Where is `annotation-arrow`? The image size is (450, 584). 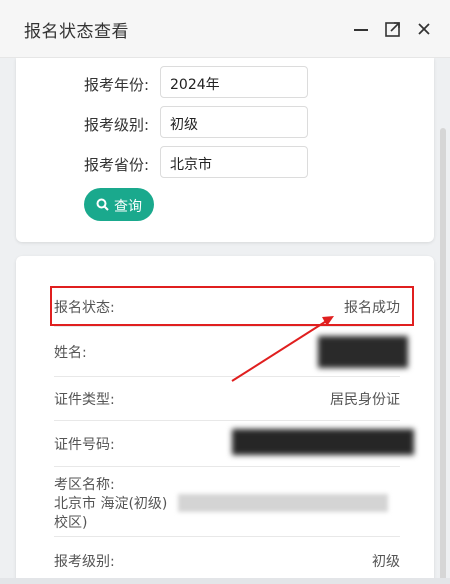
annotation-arrow is located at coordinates (282, 349).